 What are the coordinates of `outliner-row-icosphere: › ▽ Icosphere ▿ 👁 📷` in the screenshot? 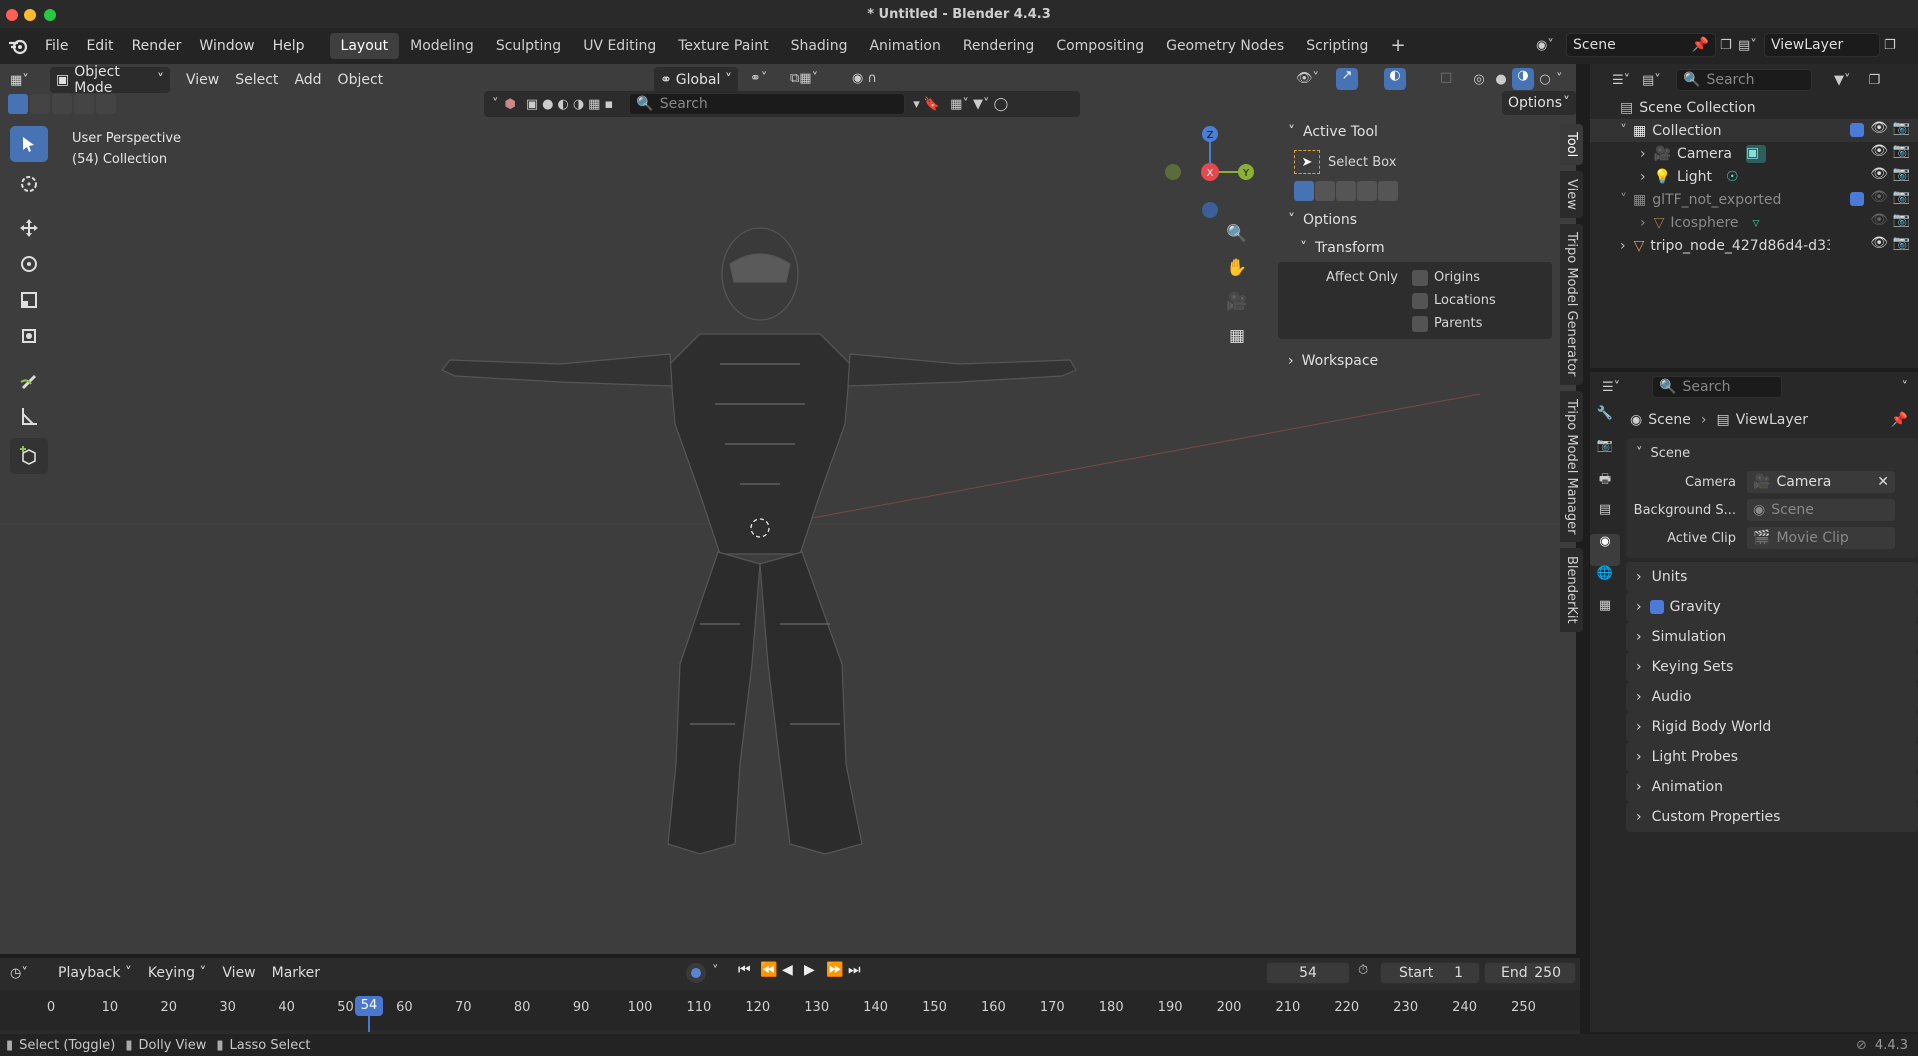 It's located at (1754, 222).